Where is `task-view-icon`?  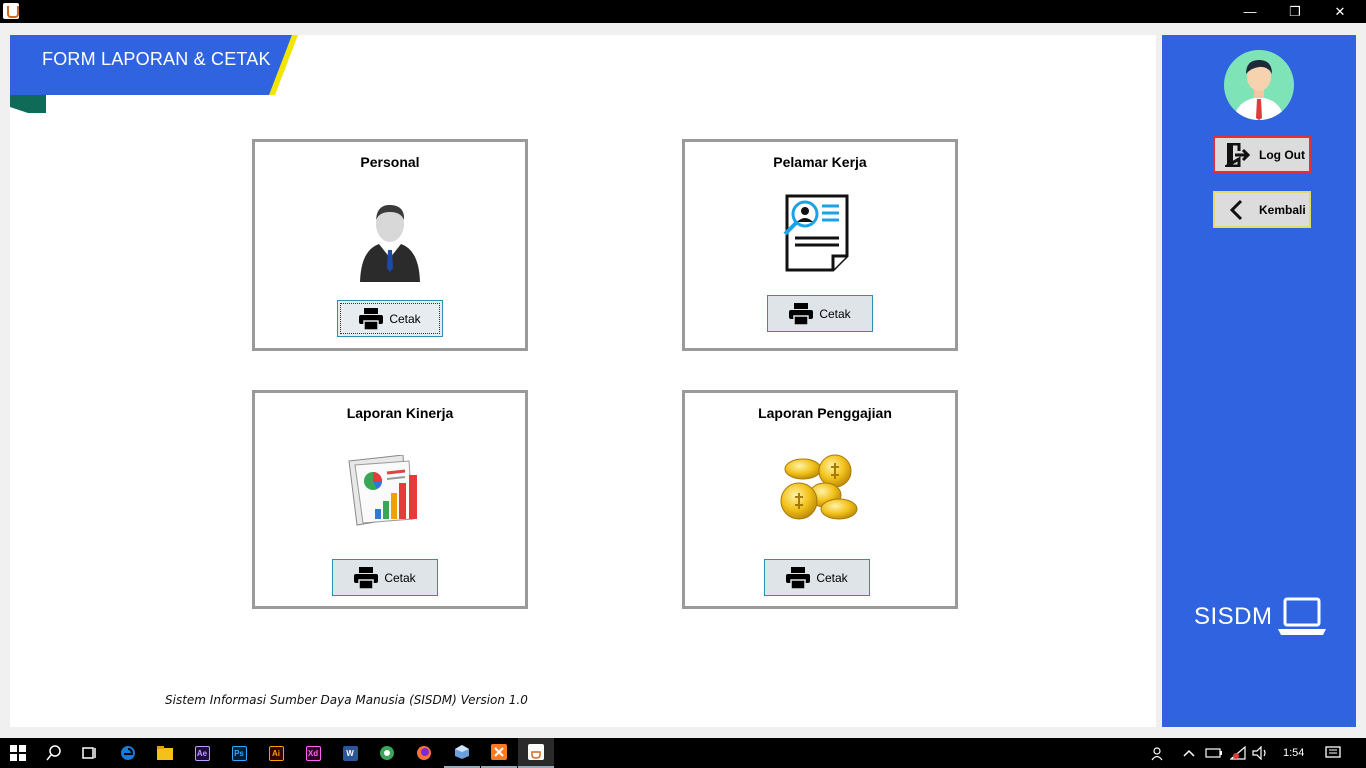 task-view-icon is located at coordinates (90, 753).